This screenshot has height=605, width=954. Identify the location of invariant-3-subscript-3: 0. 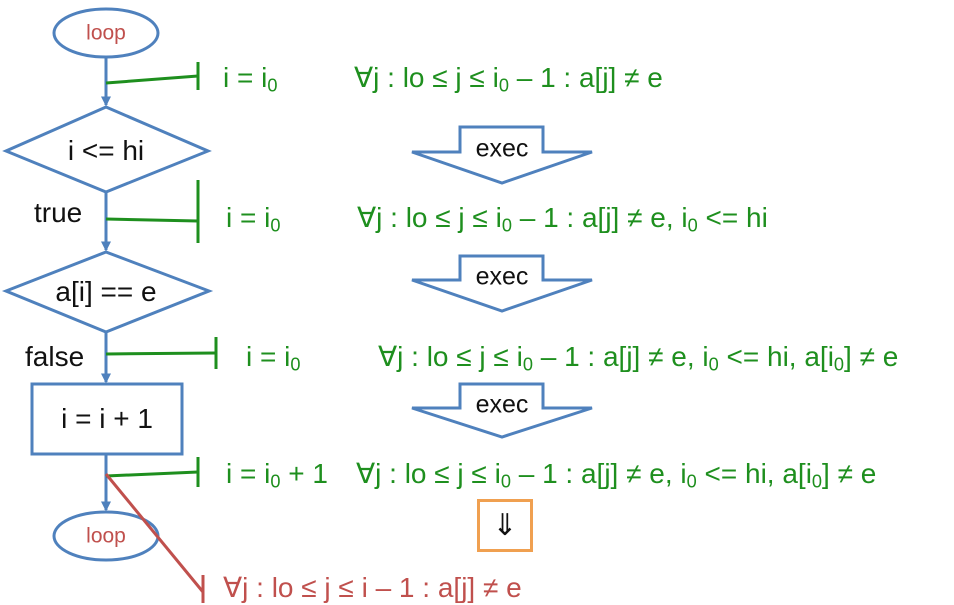
(839, 364).